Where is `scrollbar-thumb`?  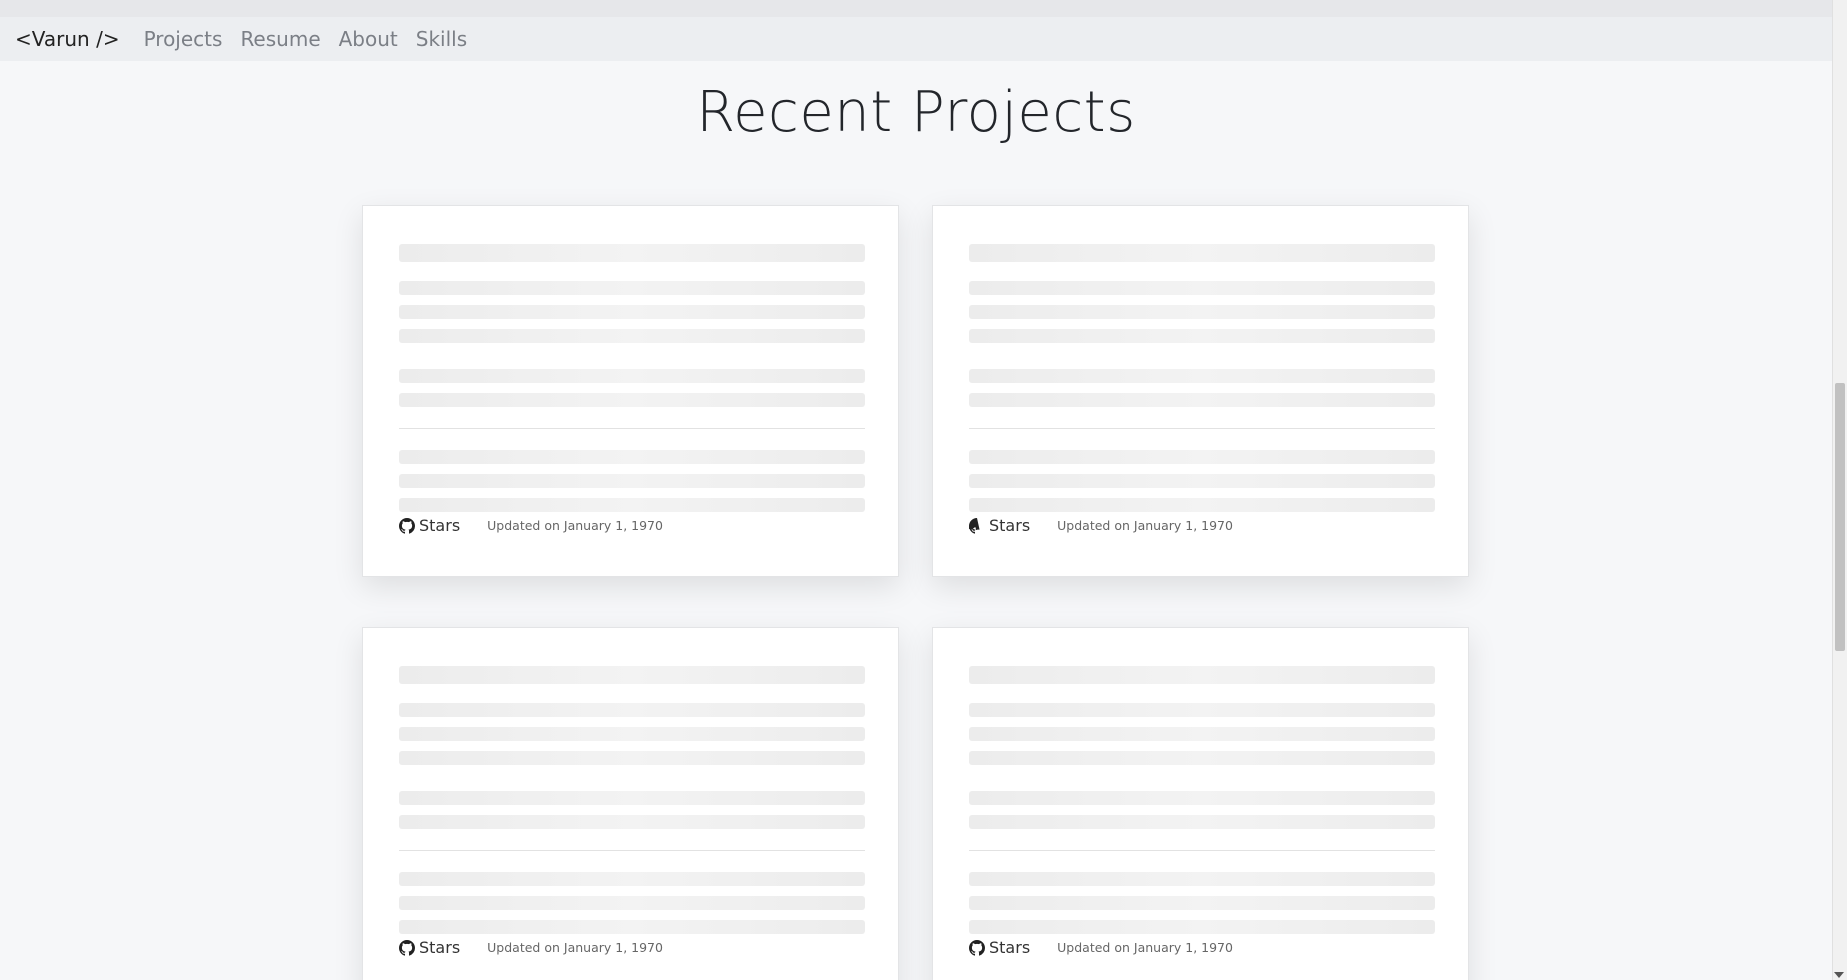 scrollbar-thumb is located at coordinates (1840, 517).